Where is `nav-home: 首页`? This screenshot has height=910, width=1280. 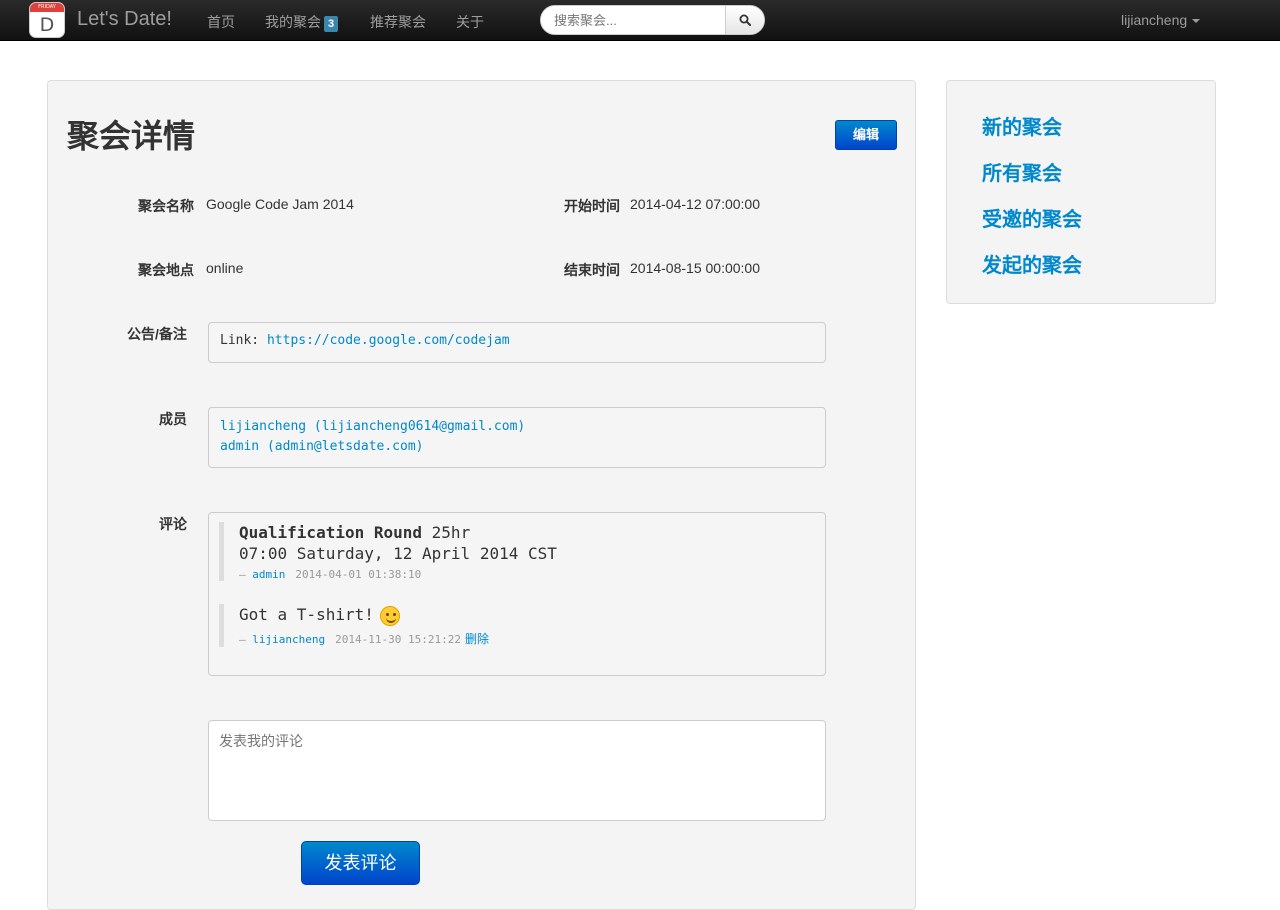 nav-home: 首页 is located at coordinates (221, 22).